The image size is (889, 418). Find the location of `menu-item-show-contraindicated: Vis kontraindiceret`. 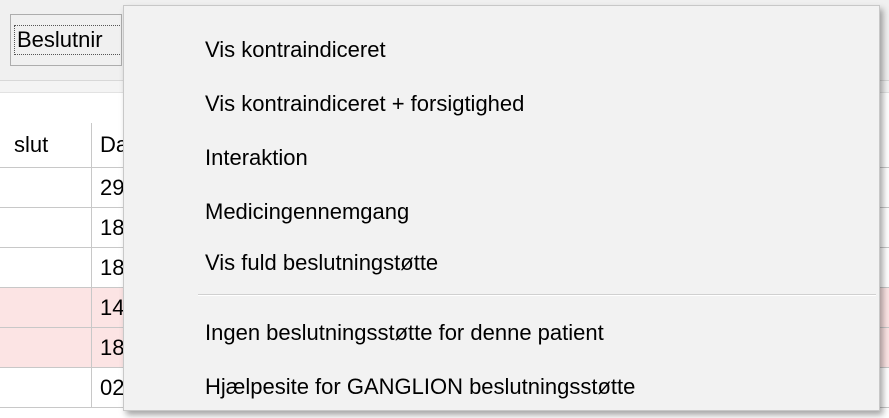

menu-item-show-contraindicated: Vis kontraindiceret is located at coordinates (501, 50).